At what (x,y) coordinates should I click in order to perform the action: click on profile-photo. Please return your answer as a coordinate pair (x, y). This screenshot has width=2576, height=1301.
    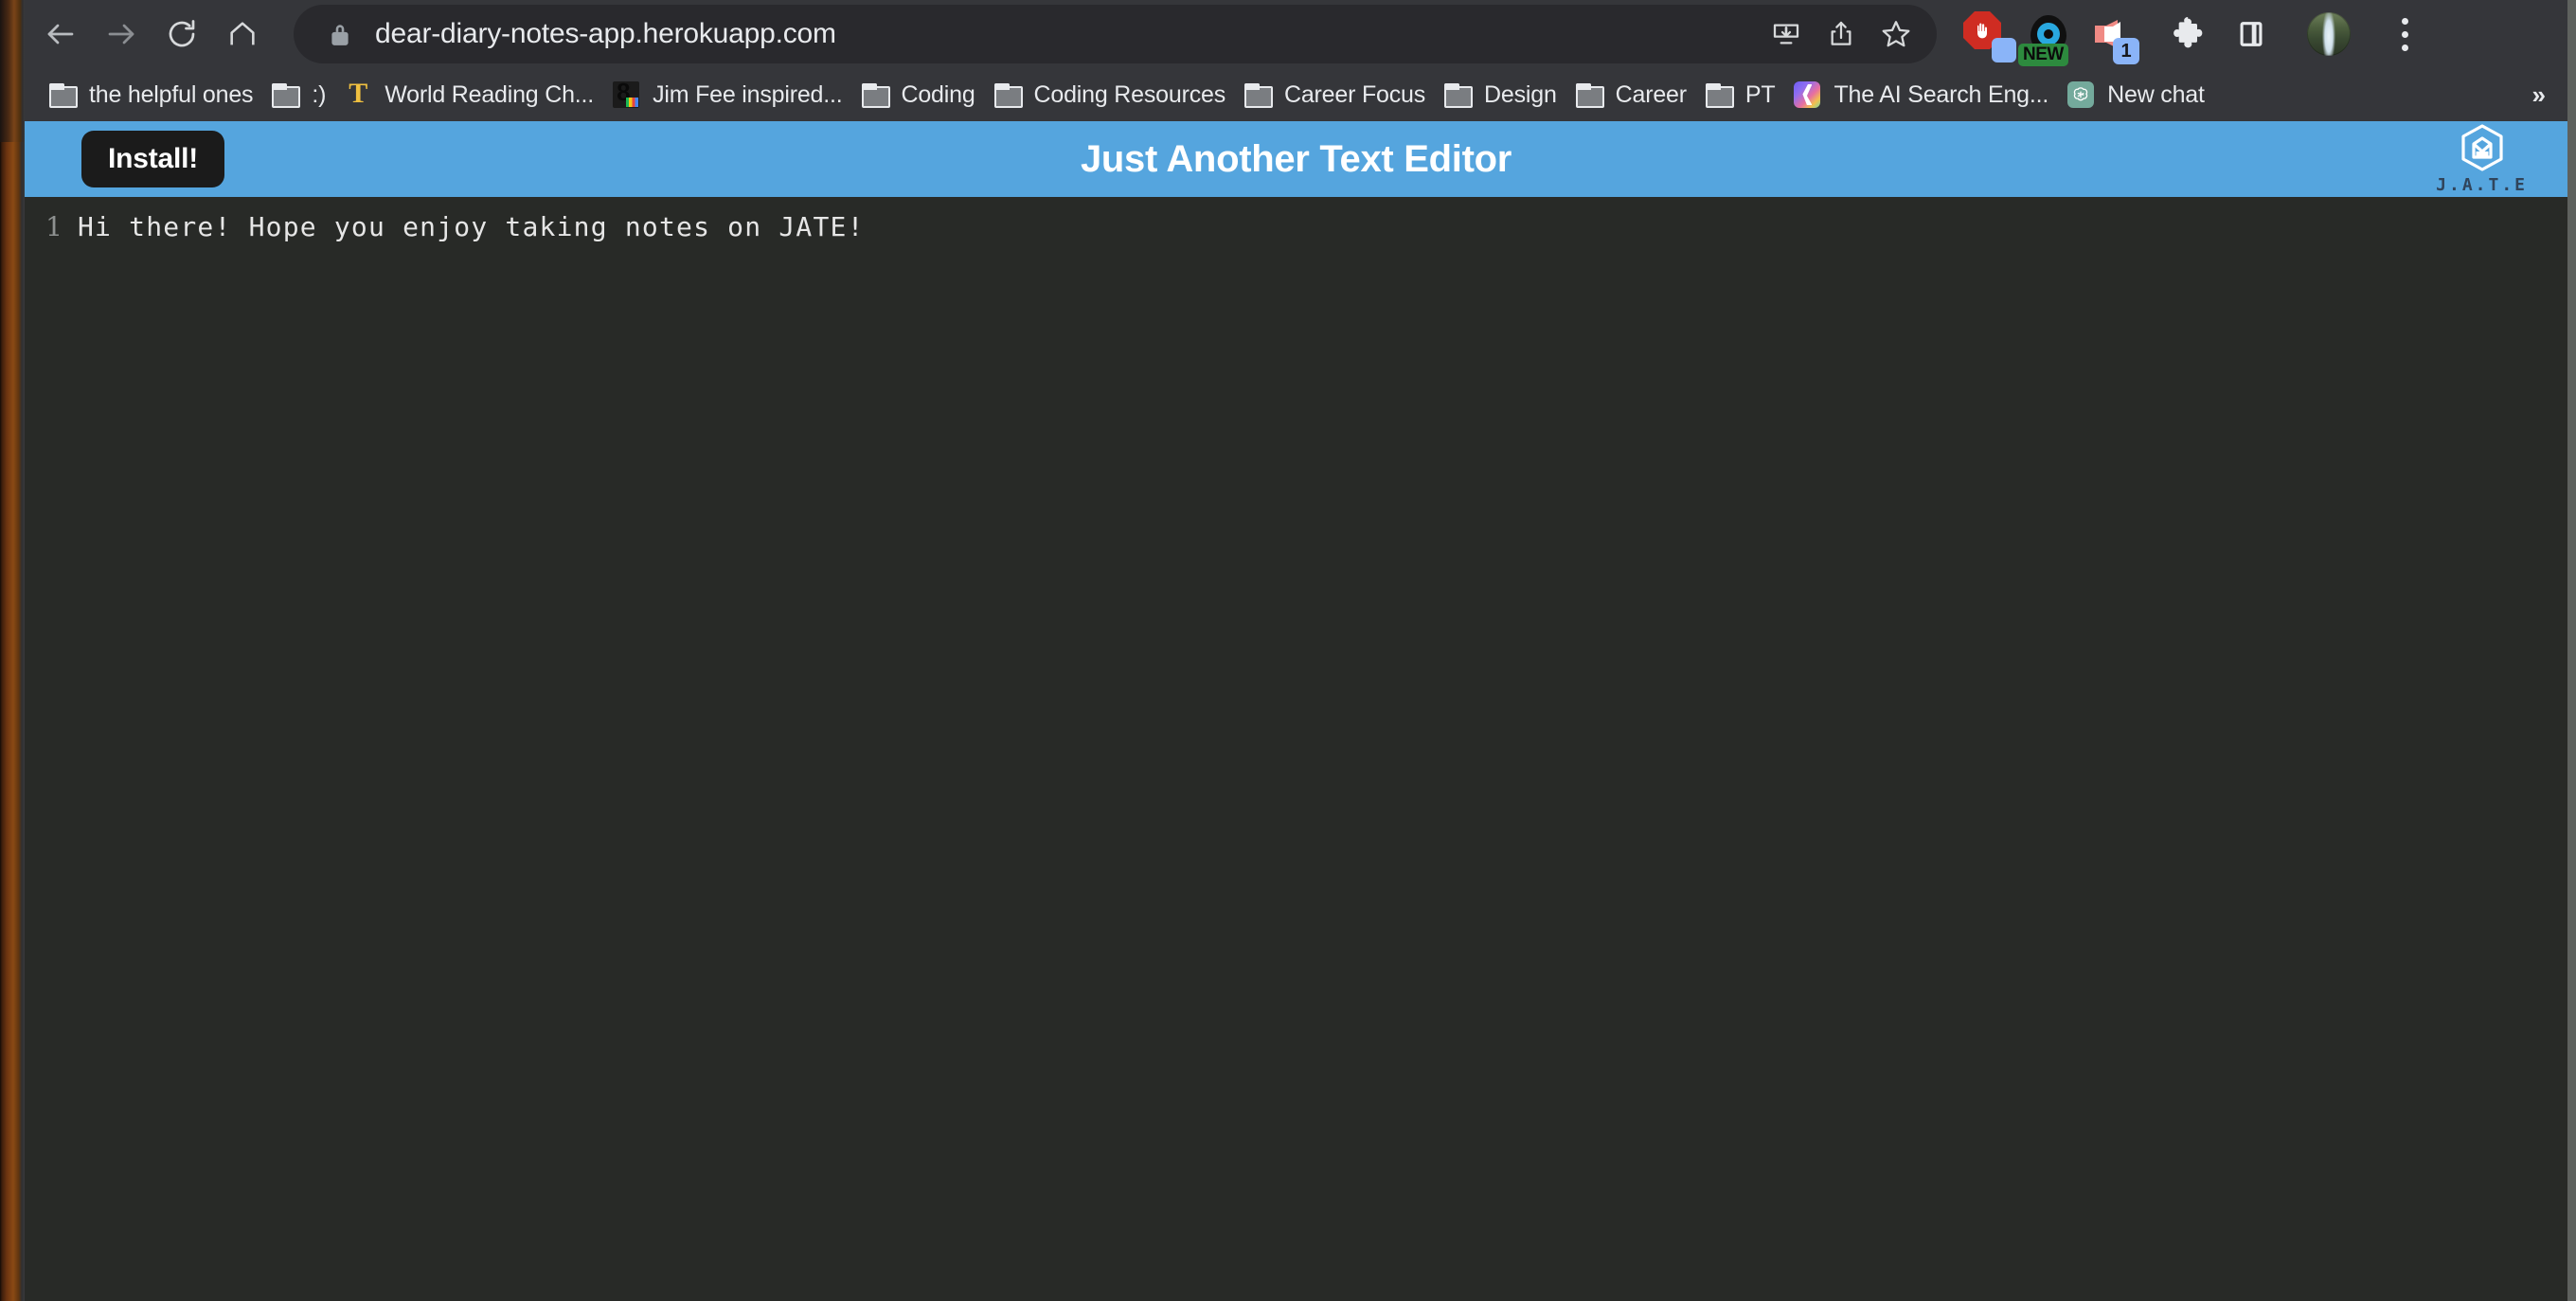
    Looking at the image, I should click on (2329, 34).